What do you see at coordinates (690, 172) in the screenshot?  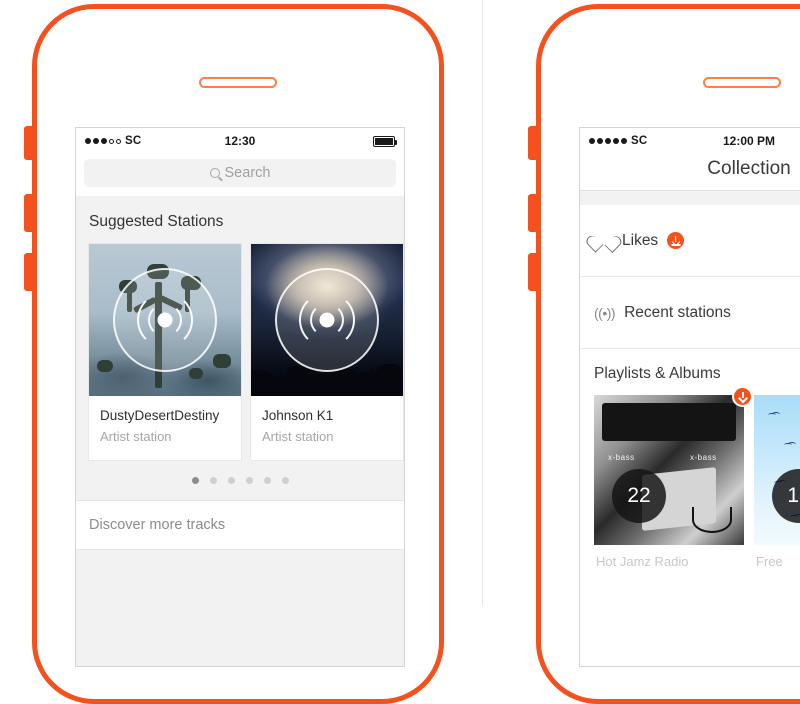 I see `nav-title: Collection` at bounding box center [690, 172].